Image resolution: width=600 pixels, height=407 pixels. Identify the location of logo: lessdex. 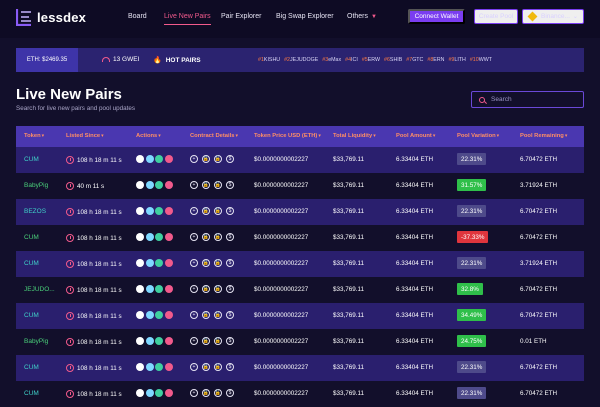
(51, 17).